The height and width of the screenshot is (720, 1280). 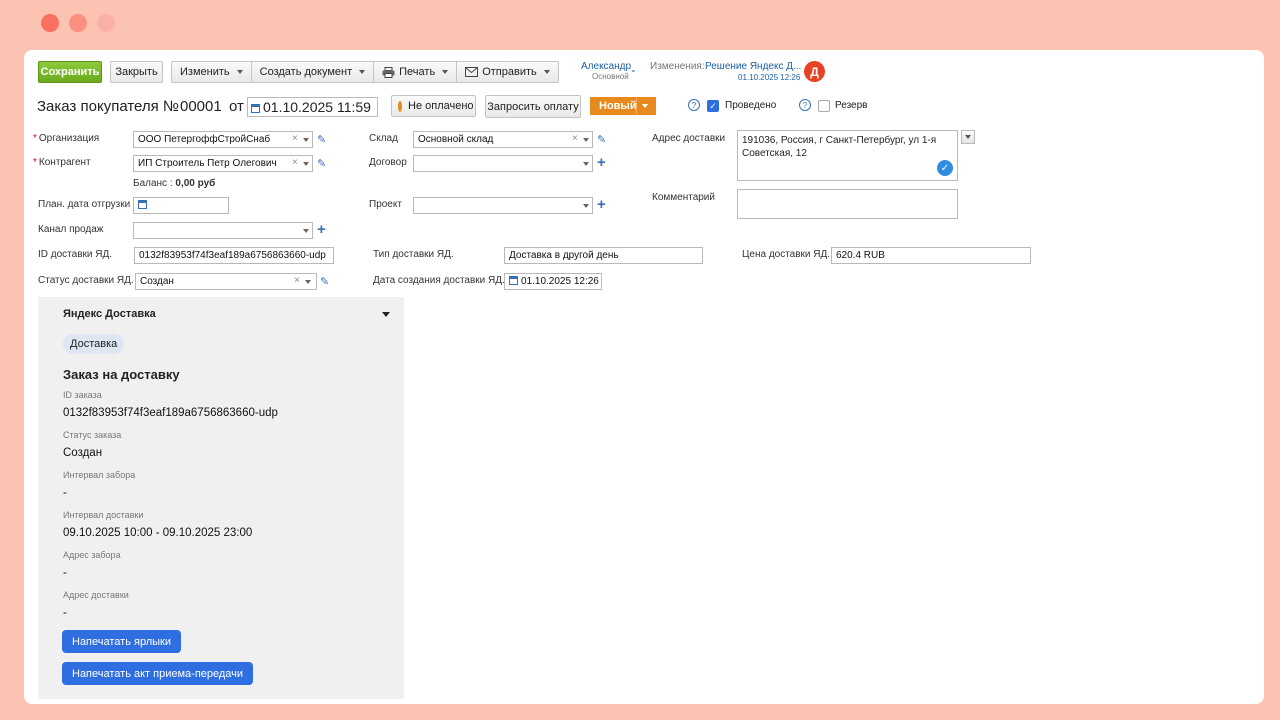 I want to click on contractor-label-text: Контрагент, so click(x=64, y=162).